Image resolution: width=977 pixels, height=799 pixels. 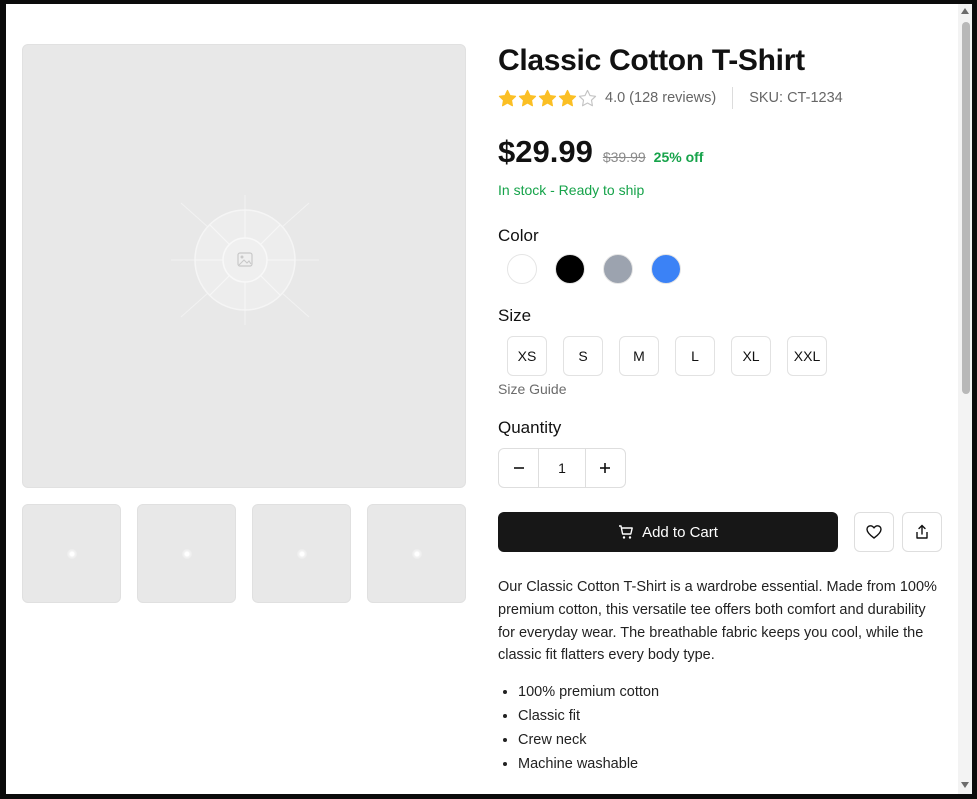 What do you see at coordinates (965, 785) in the screenshot?
I see `scroll-down-icon` at bounding box center [965, 785].